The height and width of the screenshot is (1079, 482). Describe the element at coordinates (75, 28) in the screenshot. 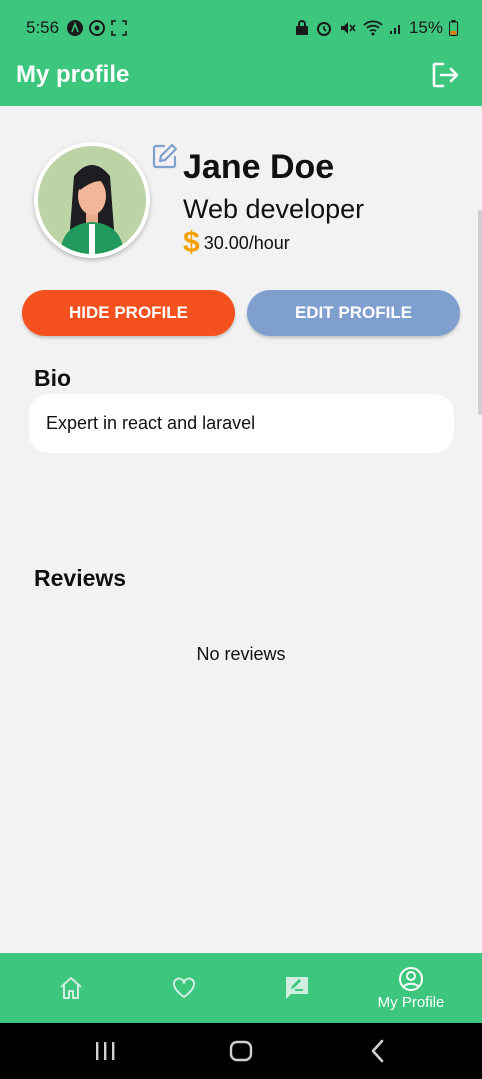

I see `app-notification-icon` at that location.